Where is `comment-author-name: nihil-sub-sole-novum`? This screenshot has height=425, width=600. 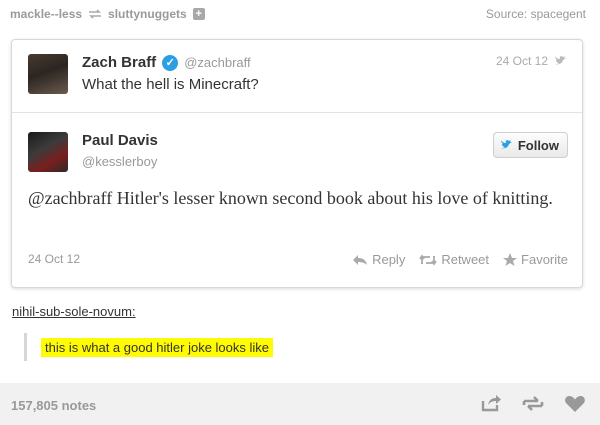
comment-author-name: nihil-sub-sole-novum is located at coordinates (72, 311).